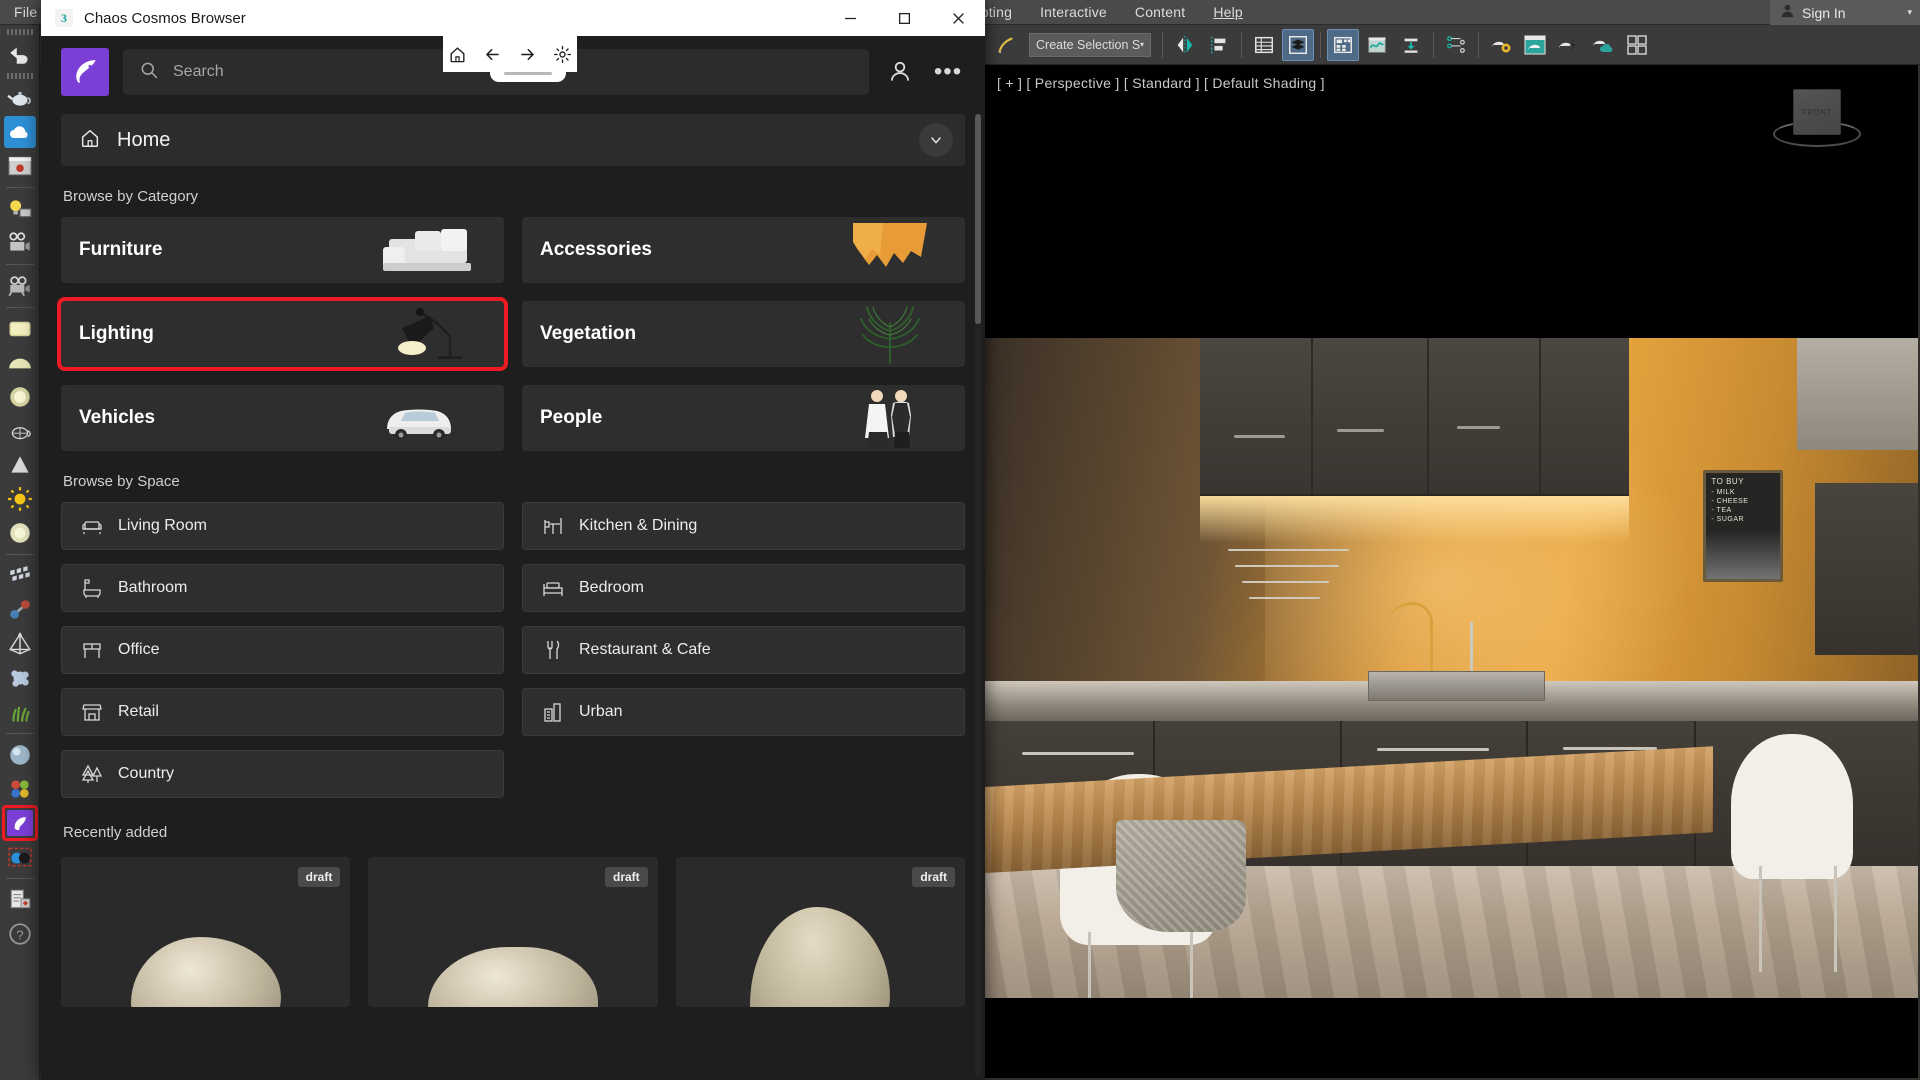 The width and height of the screenshot is (1920, 1080). I want to click on mirror-icon, so click(1185, 45).